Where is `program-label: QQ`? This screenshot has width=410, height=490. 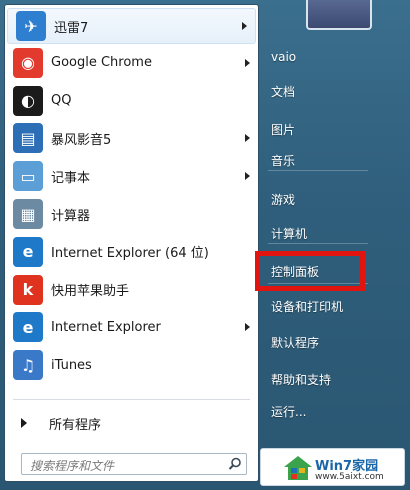
program-label: QQ is located at coordinates (61, 101).